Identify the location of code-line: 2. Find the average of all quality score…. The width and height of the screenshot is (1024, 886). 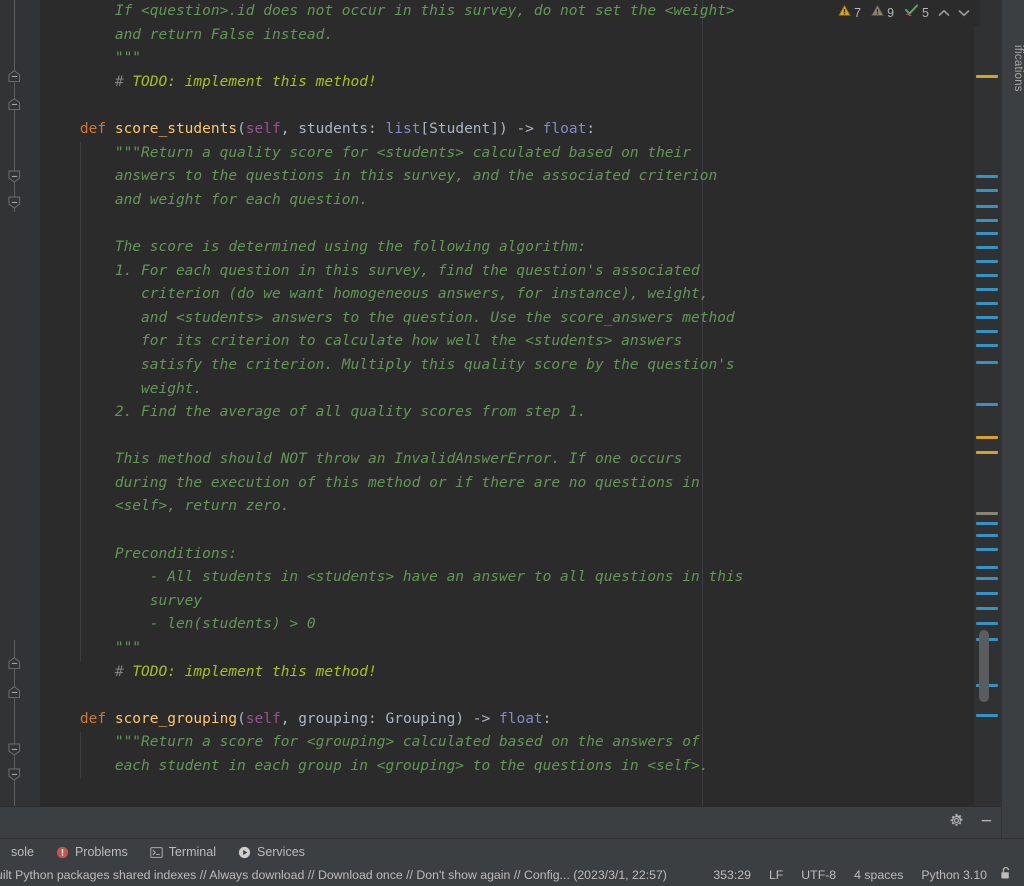
(509, 413).